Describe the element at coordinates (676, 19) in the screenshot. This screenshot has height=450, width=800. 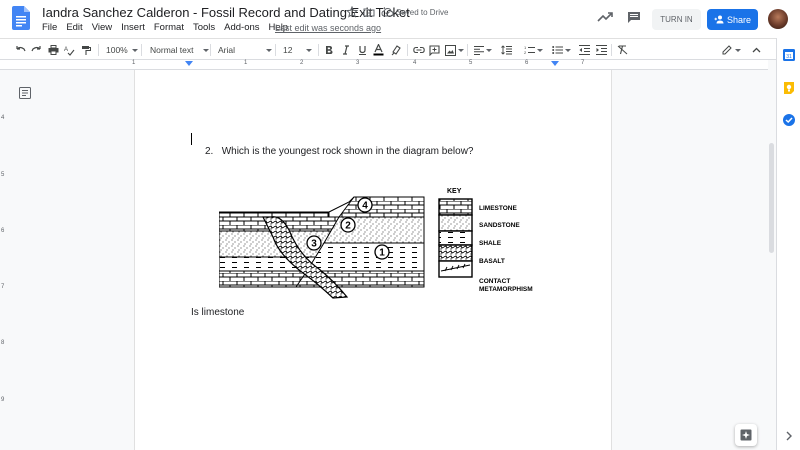
I see `turn-in-button: TURN IN` at that location.